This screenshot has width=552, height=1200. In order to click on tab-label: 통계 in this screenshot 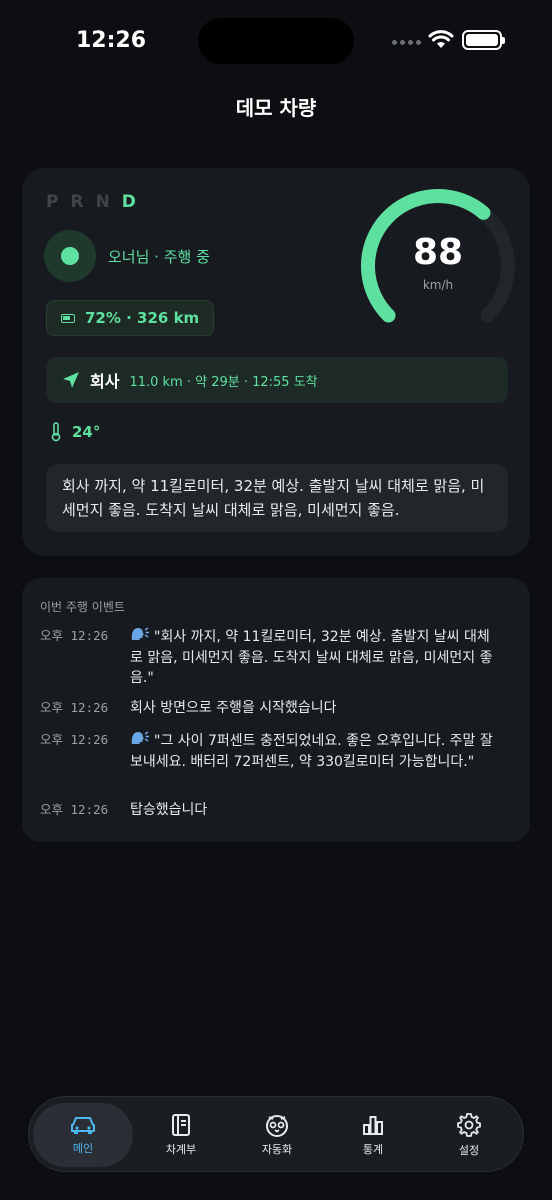, I will do `click(373, 1149)`.